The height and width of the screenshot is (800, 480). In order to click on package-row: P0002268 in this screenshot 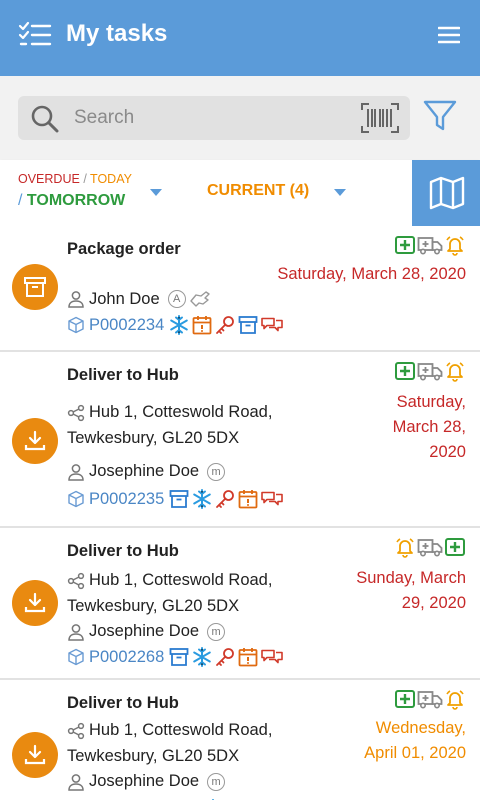, I will do `click(175, 657)`.